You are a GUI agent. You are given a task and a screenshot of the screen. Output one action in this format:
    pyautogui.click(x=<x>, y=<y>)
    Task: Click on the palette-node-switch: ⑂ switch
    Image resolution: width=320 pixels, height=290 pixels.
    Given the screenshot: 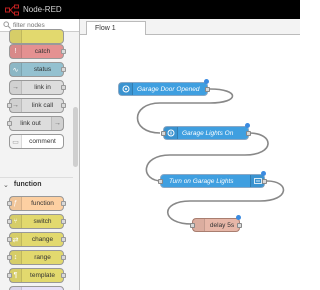 What is the action you would take?
    pyautogui.click(x=36, y=221)
    